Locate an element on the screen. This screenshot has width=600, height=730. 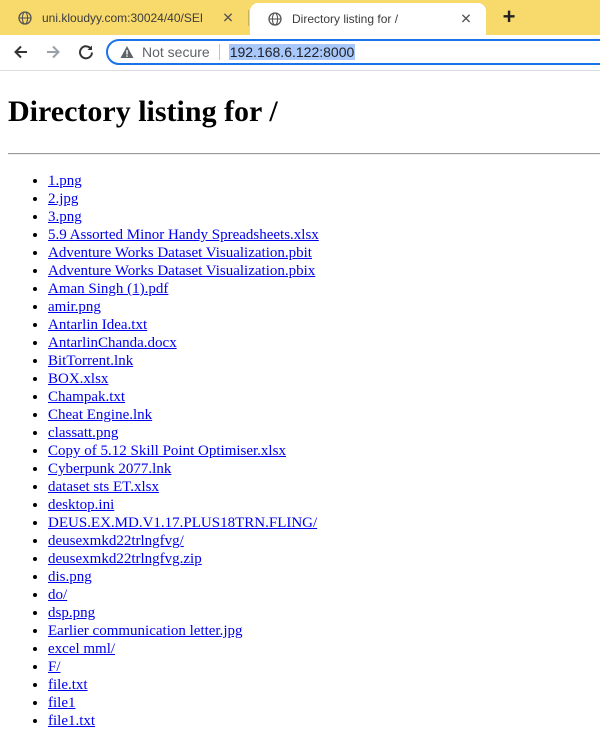
list-item: 3.png is located at coordinates (324, 217).